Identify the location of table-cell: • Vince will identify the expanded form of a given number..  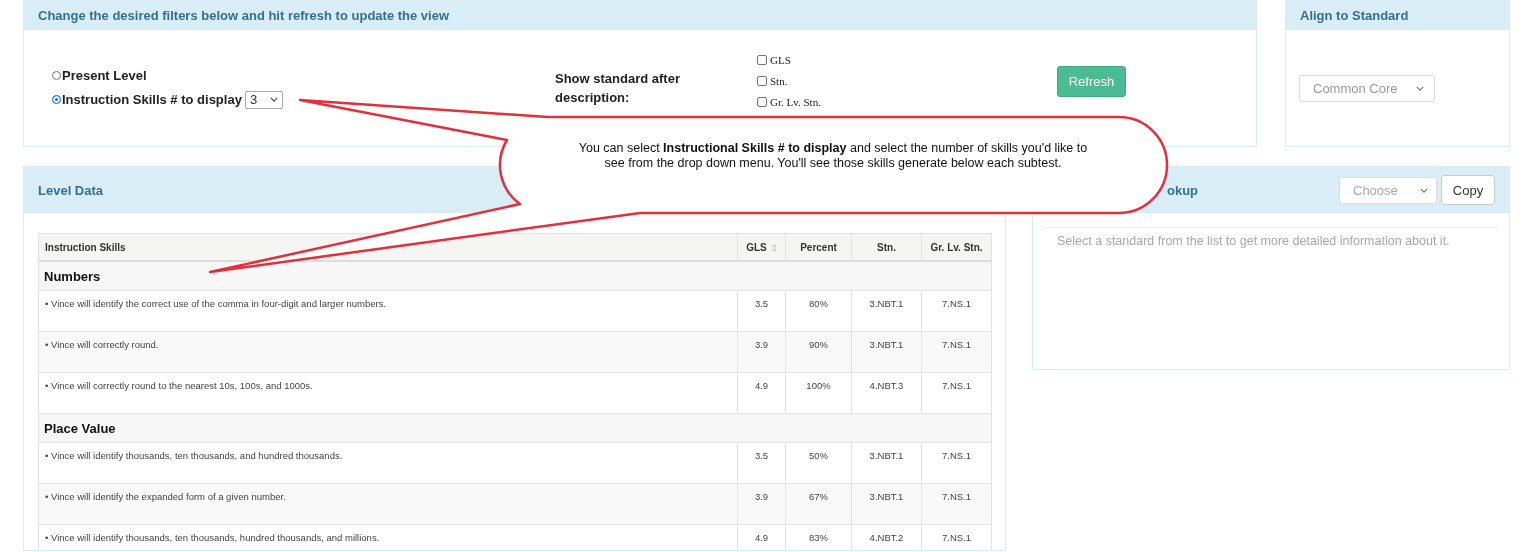
(388, 504).